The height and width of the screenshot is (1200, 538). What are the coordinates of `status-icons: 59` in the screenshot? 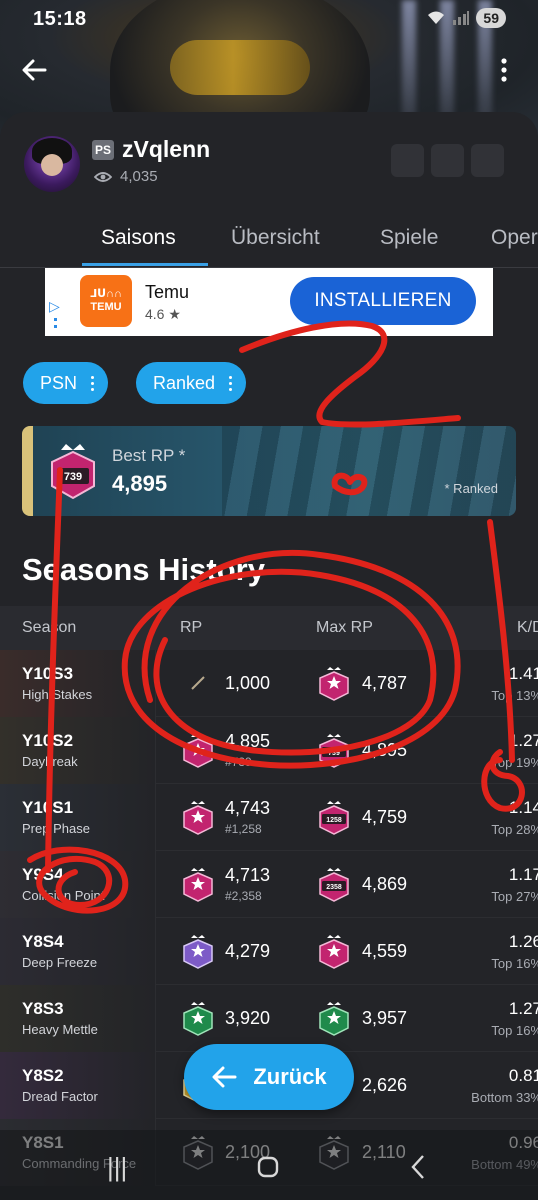 It's located at (466, 18).